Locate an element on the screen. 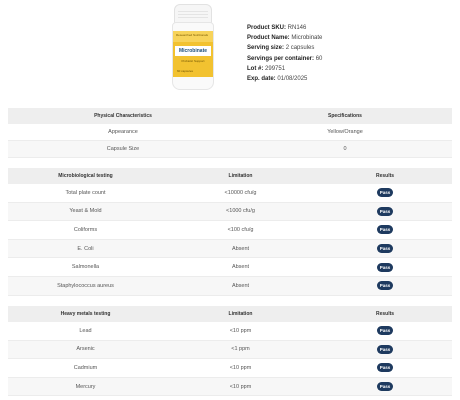 This screenshot has width=460, height=400. bottle-subtitle: Probiotic Support is located at coordinates (193, 61).